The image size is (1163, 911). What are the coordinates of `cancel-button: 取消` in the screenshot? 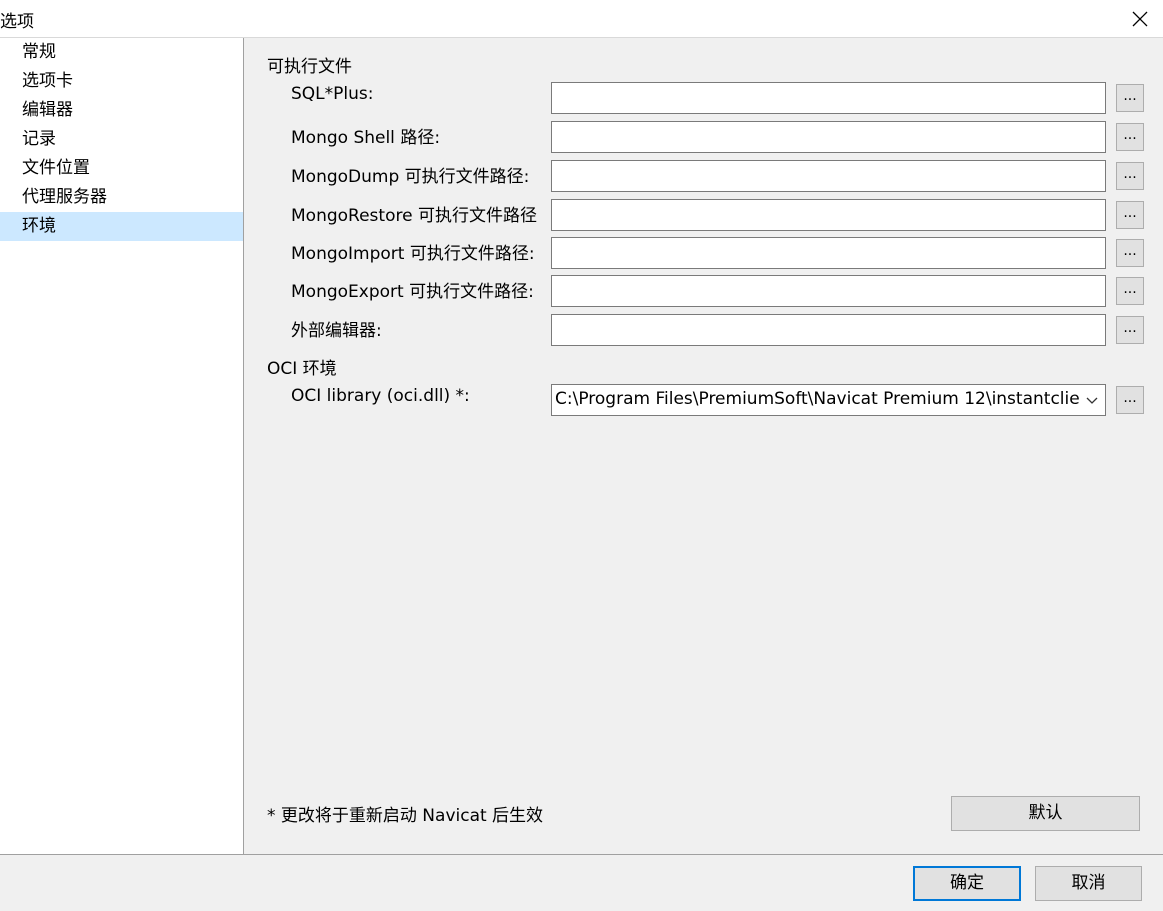 It's located at (1088, 883).